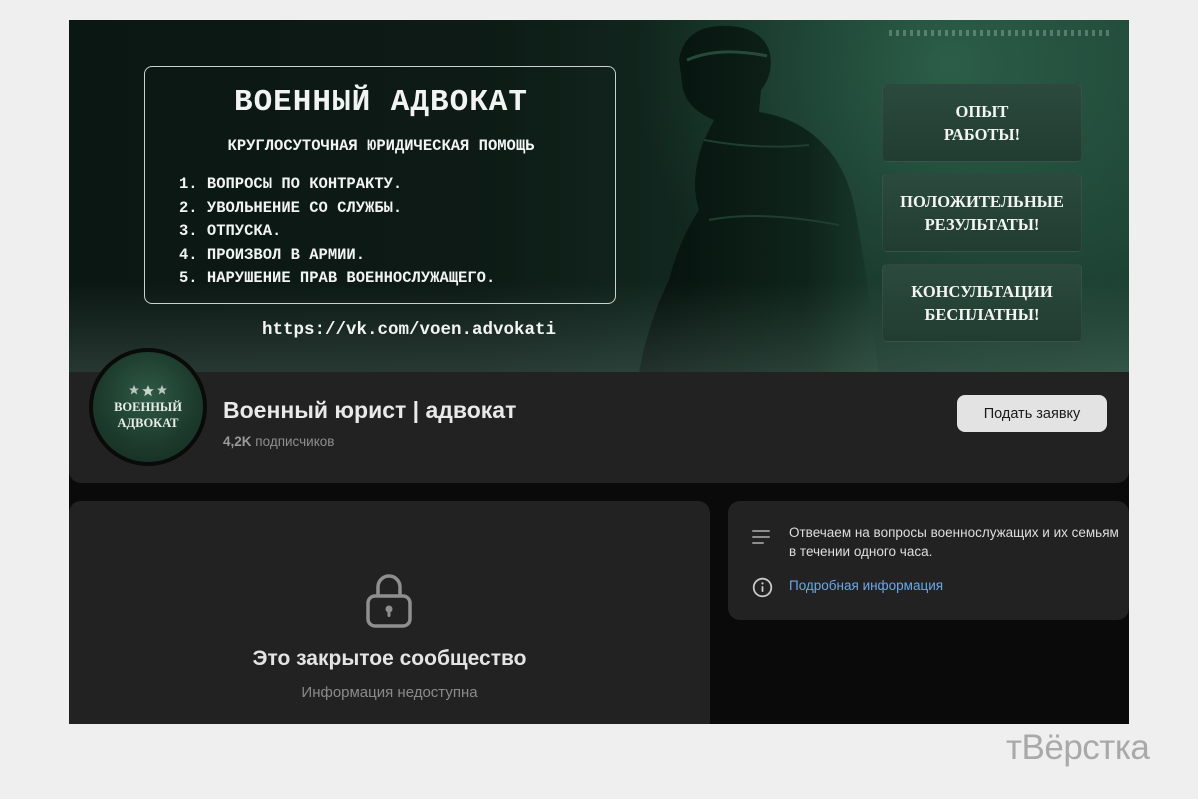 This screenshot has height=799, width=1198. What do you see at coordinates (389, 692) in the screenshot?
I see `closed-community-subtitle: Информация недоступна` at bounding box center [389, 692].